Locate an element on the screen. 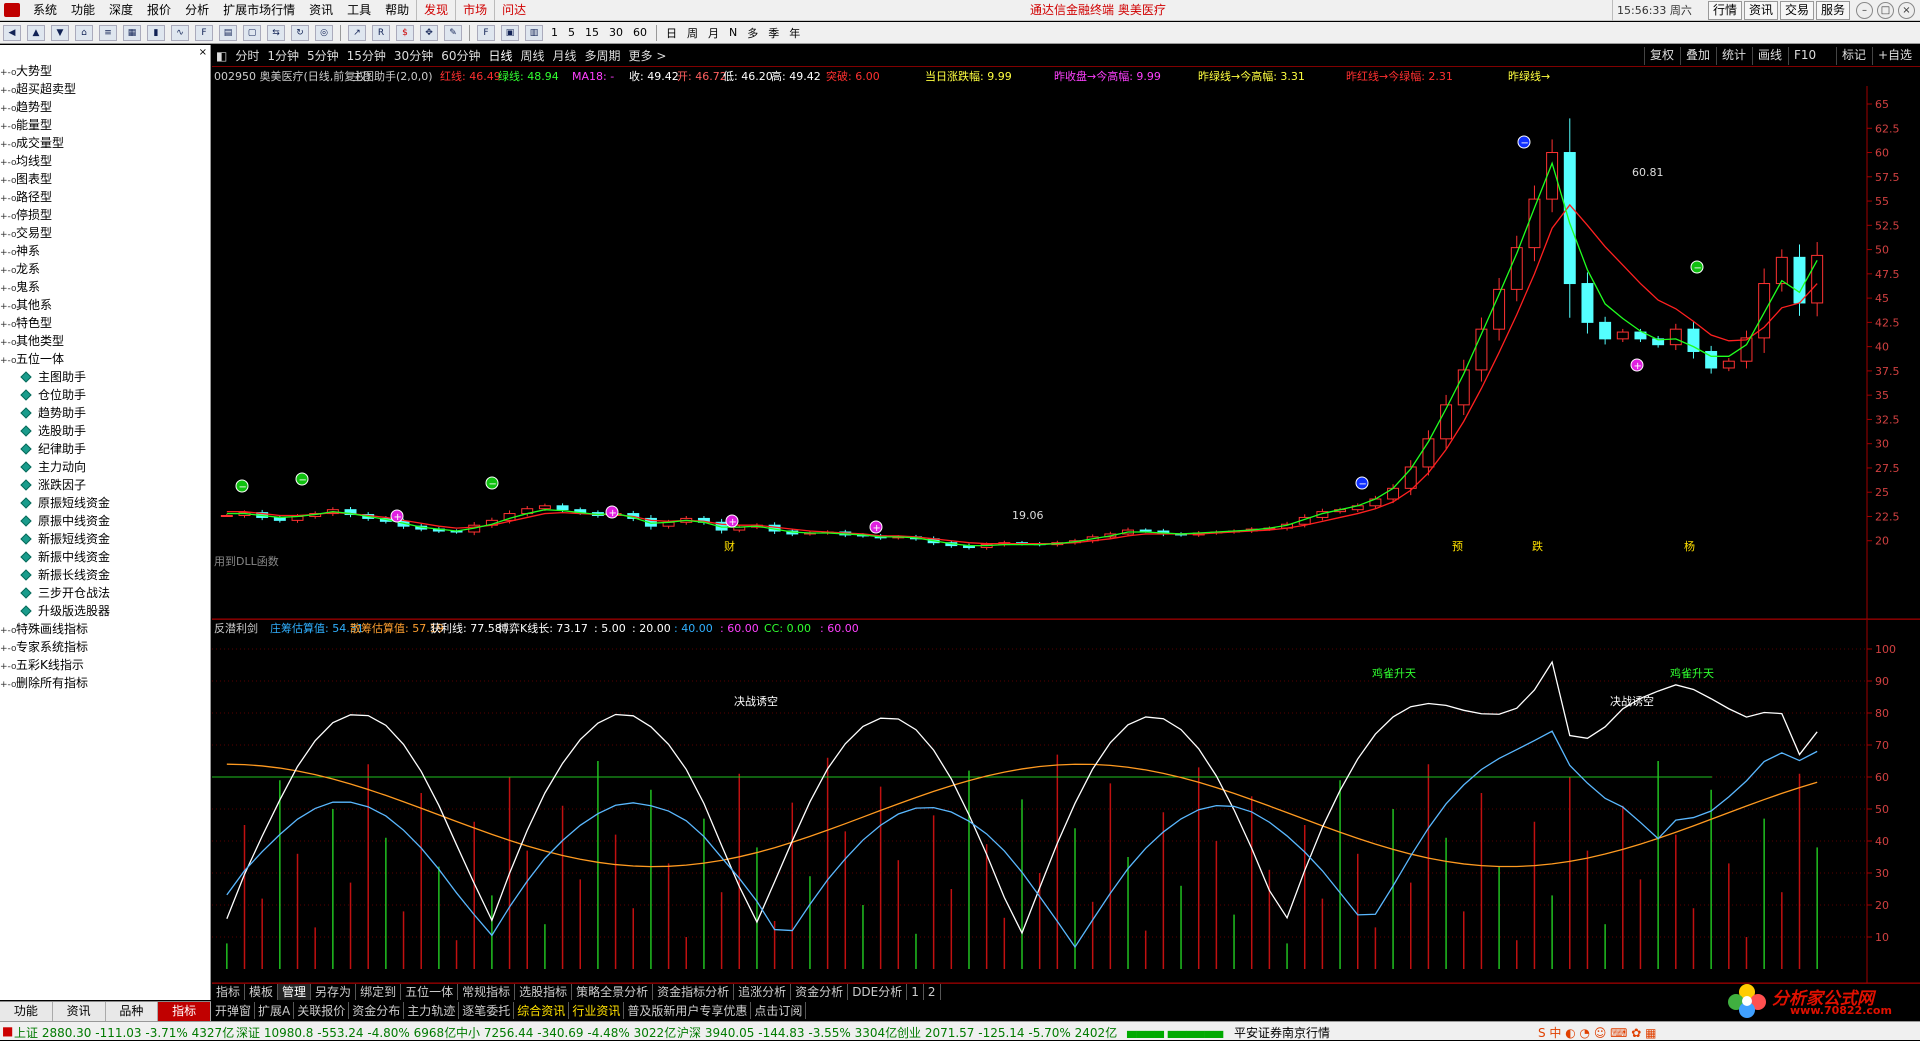 Image resolution: width=1920 pixels, height=1041 pixels. sidebar-item: +-o龙系 is located at coordinates (20, 269).